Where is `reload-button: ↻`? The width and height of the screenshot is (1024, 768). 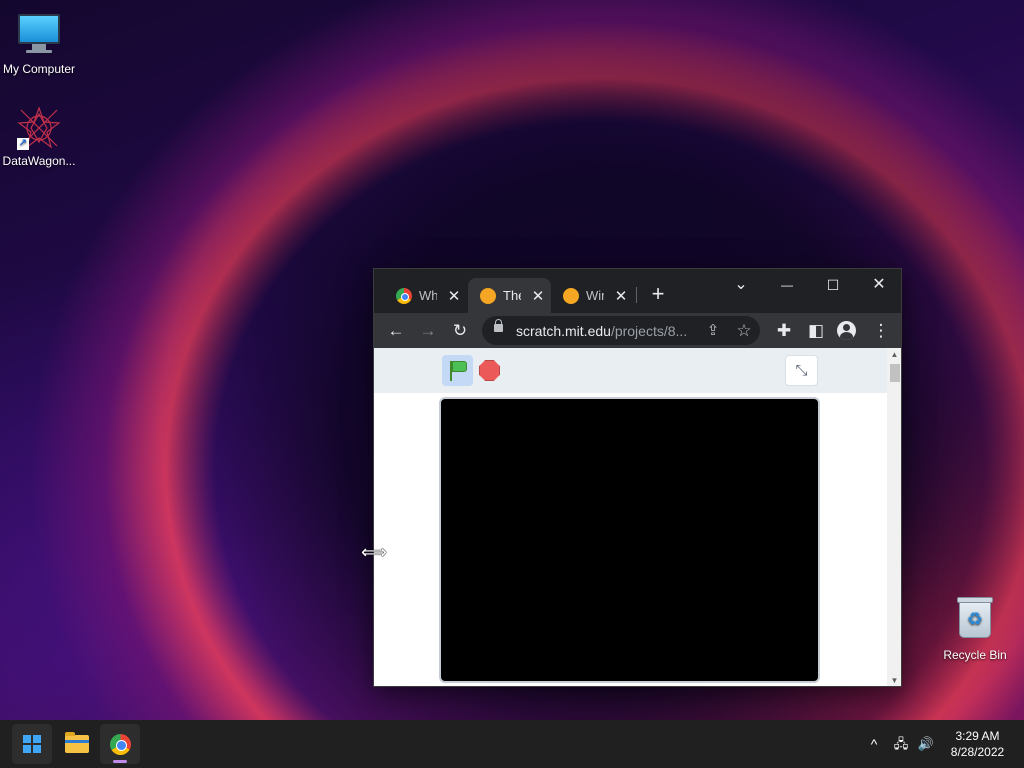 reload-button: ↻ is located at coordinates (460, 331).